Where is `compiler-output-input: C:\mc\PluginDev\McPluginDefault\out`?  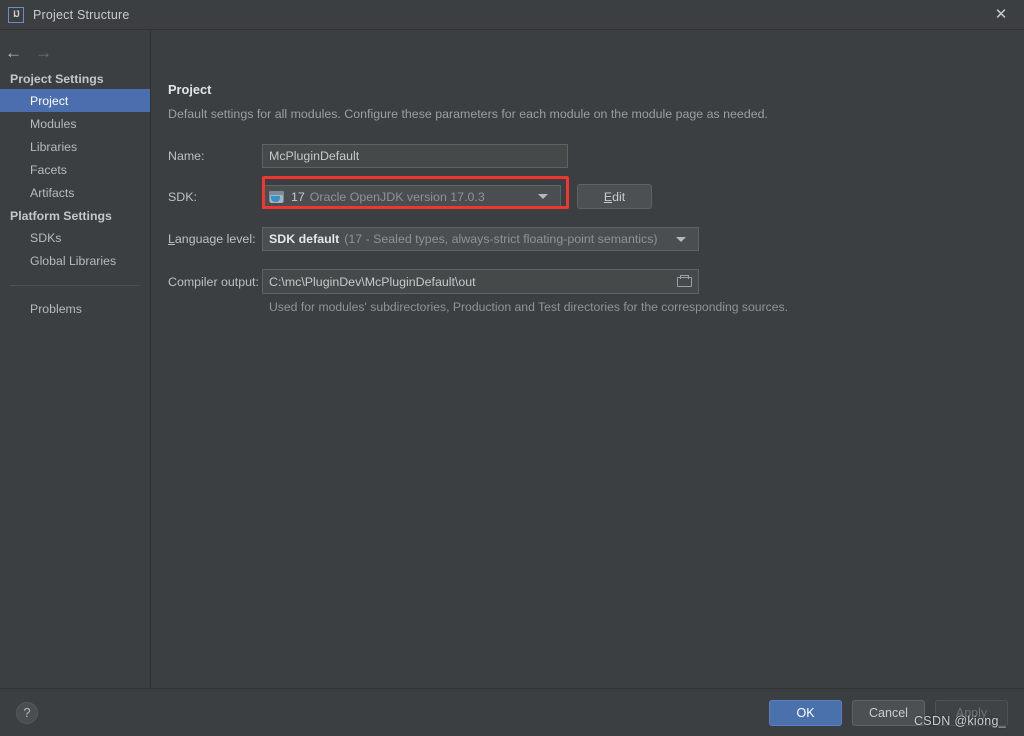
compiler-output-input: C:\mc\PluginDev\McPluginDefault\out is located at coordinates (480, 281).